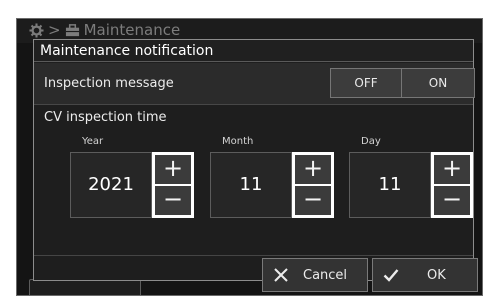 The image size is (488, 302). What do you see at coordinates (438, 83) in the screenshot?
I see `on-button: ON` at bounding box center [438, 83].